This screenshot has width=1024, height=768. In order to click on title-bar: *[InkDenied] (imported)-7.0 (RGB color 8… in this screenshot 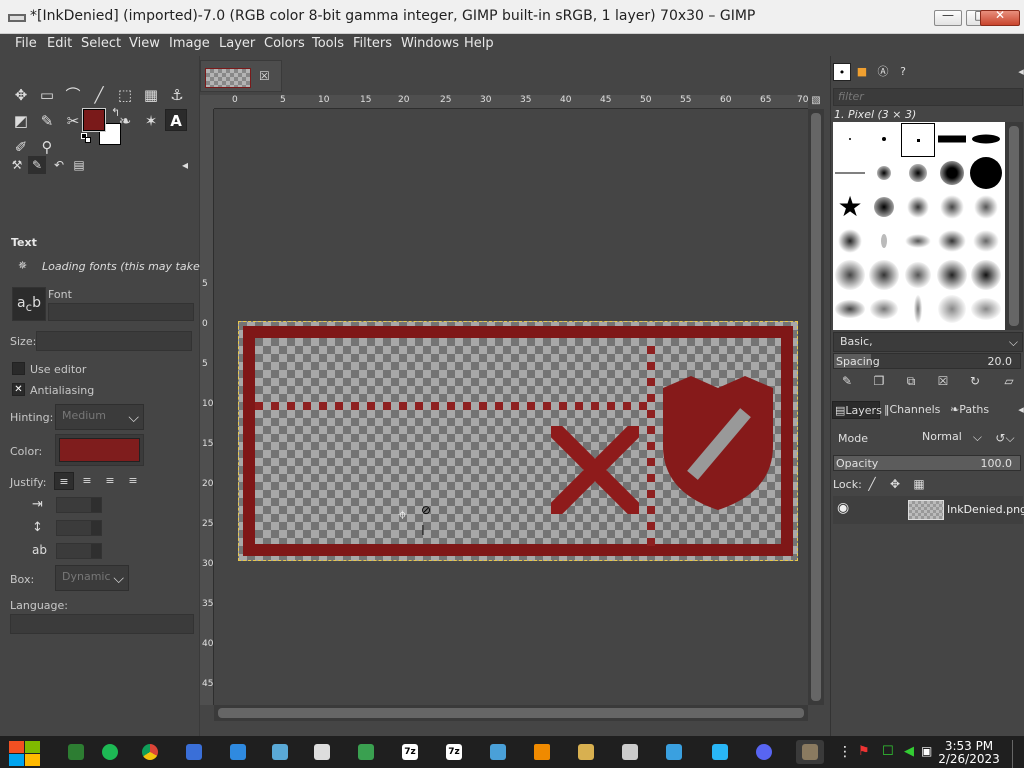, I will do `click(512, 17)`.